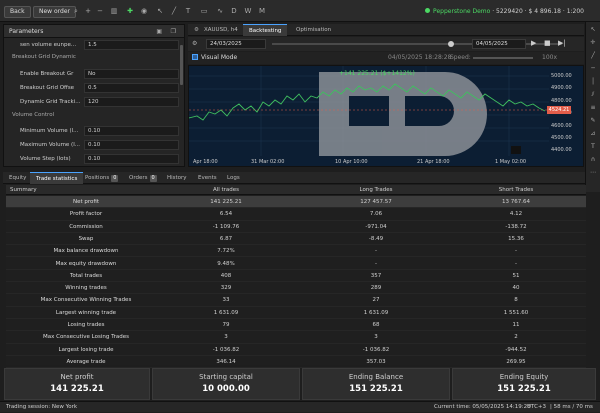 The height and width of the screenshot is (413, 600). What do you see at coordinates (101, 178) in the screenshot?
I see `tab-positions: Positions 0` at bounding box center [101, 178].